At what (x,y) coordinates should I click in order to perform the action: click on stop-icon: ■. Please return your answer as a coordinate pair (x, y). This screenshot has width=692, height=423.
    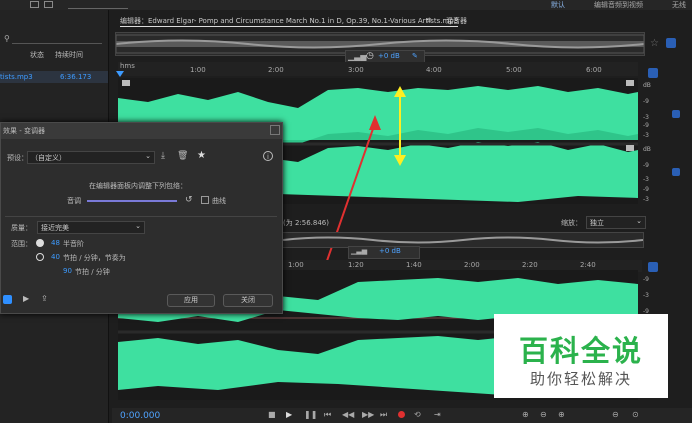
    Looking at the image, I should click on (272, 414).